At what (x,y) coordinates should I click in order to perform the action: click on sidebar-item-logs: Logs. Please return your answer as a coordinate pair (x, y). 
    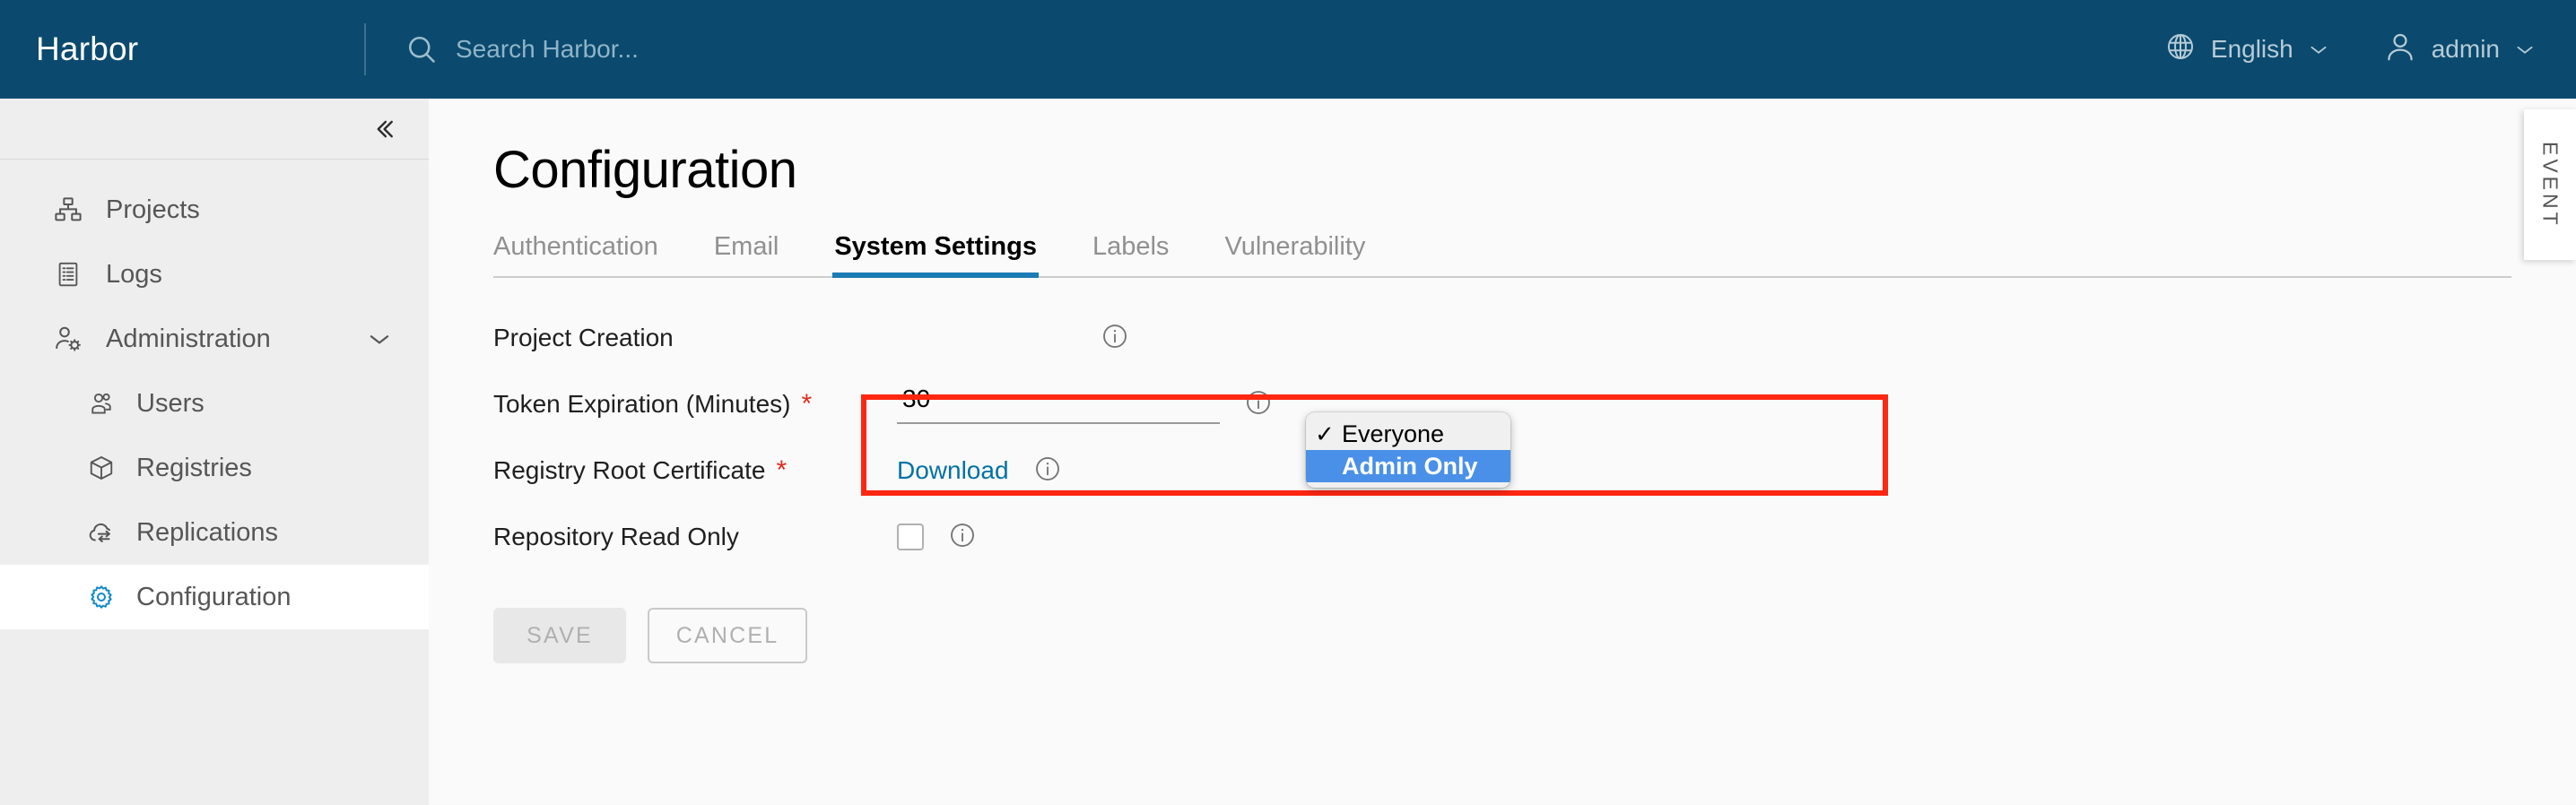
    Looking at the image, I should click on (214, 274).